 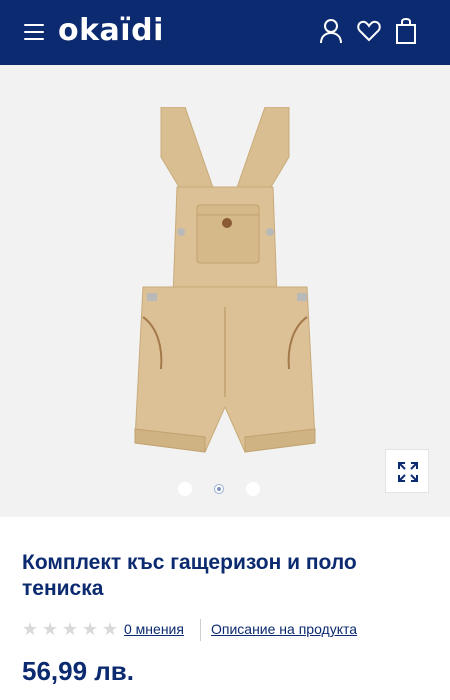 I want to click on rating-row: ★ ★ ★ ★ ★ 0 мнения Описание на продукта, so click(x=232, y=630).